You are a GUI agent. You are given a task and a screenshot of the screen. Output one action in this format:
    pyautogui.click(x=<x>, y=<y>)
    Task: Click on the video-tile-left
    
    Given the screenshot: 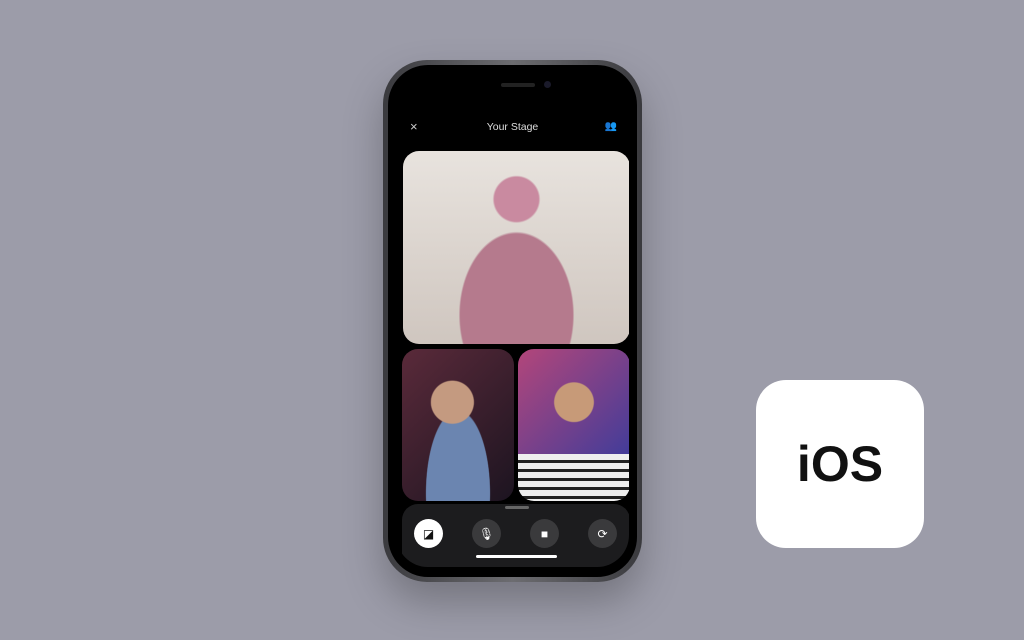 What is the action you would take?
    pyautogui.click(x=458, y=425)
    